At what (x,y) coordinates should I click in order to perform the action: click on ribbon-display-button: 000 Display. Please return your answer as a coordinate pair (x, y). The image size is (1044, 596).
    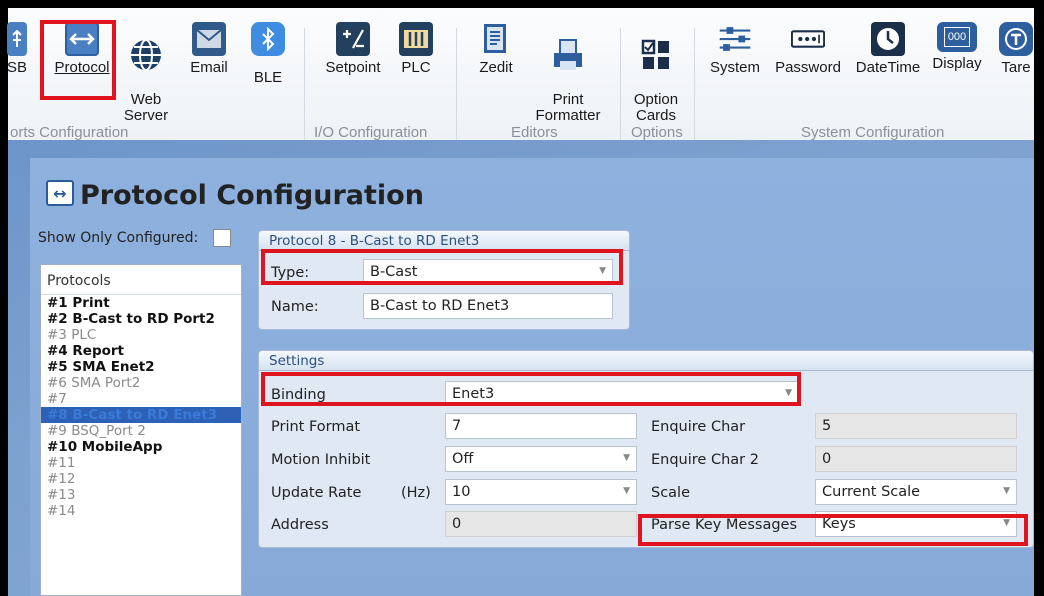
    Looking at the image, I should click on (957, 47).